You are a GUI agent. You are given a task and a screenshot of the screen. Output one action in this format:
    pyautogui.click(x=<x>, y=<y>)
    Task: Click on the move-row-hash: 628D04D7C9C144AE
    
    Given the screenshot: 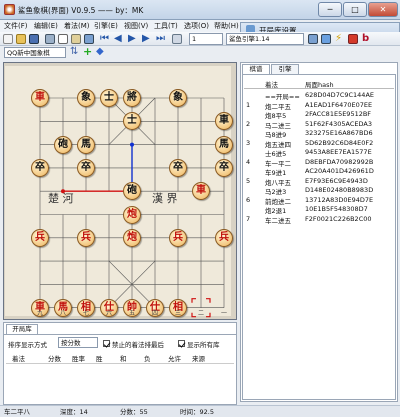 What is the action you would take?
    pyautogui.click(x=339, y=95)
    